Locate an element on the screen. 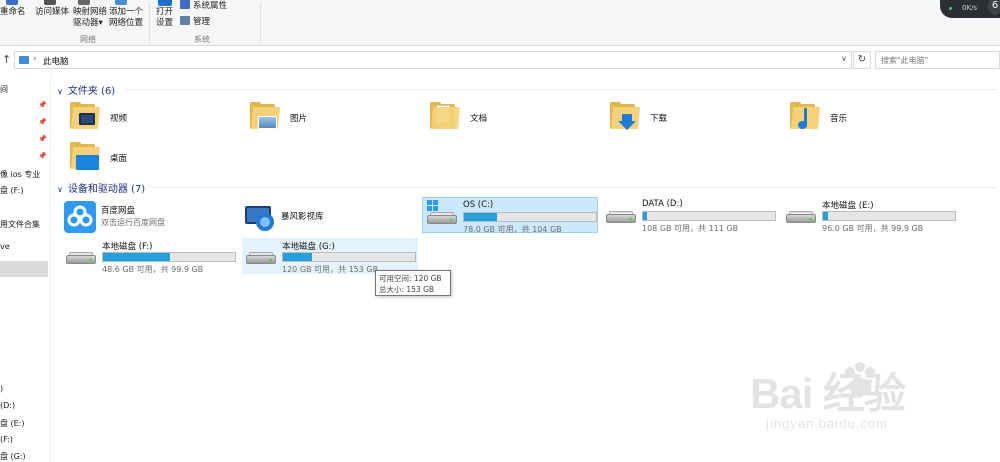 Image resolution: width=1000 pixels, height=462 pixels. address-bar: › 此电脑 ∨ is located at coordinates (433, 60).